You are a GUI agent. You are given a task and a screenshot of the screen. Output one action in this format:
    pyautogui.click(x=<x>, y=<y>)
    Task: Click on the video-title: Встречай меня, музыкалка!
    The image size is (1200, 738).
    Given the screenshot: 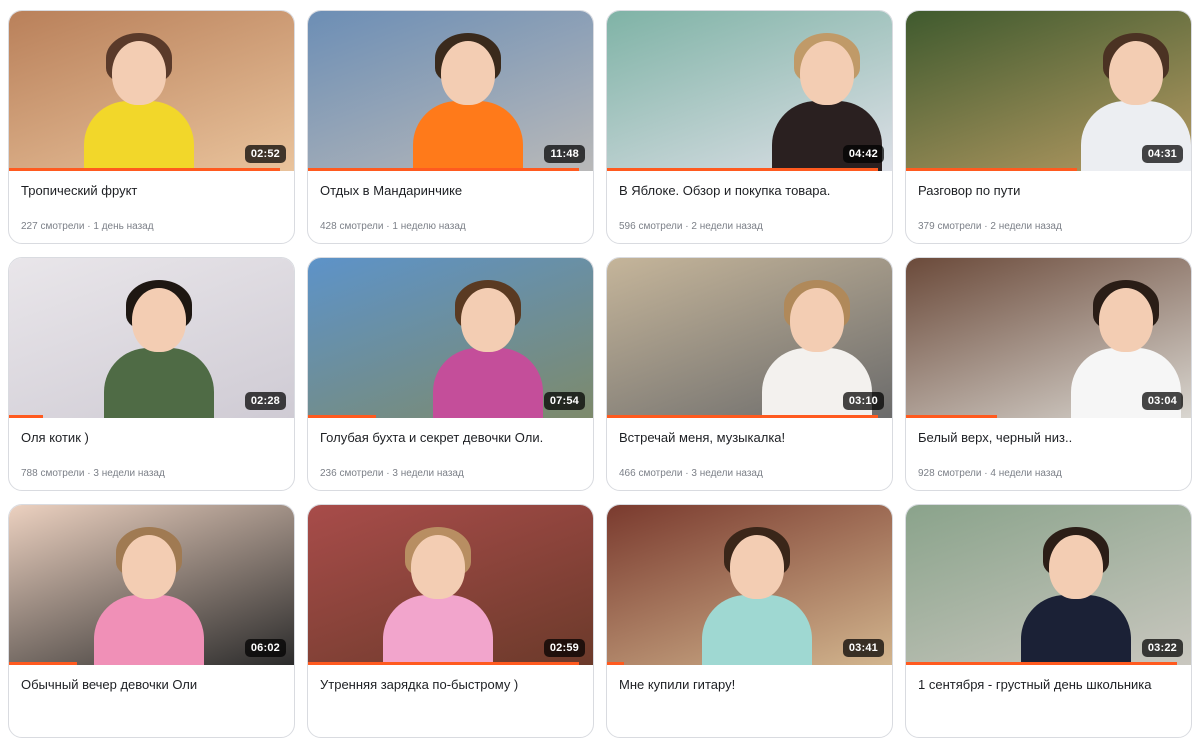 What is the action you would take?
    pyautogui.click(x=749, y=437)
    